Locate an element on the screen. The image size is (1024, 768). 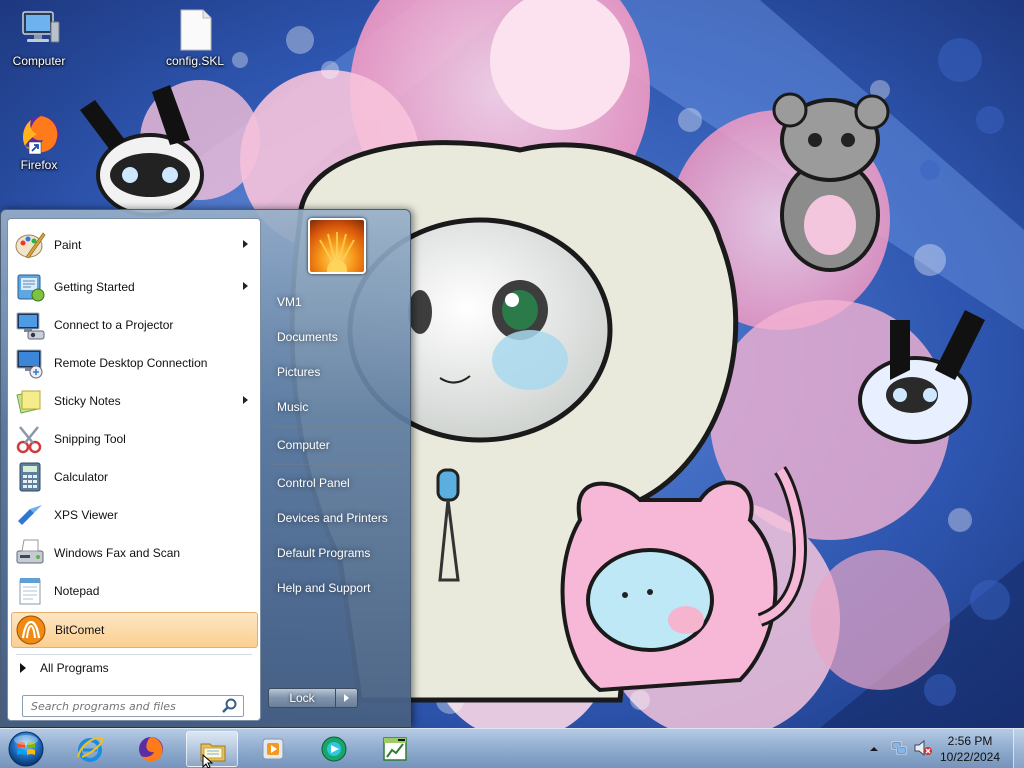
program-snipping-tool: Snipping Tool is located at coordinates (134, 439).